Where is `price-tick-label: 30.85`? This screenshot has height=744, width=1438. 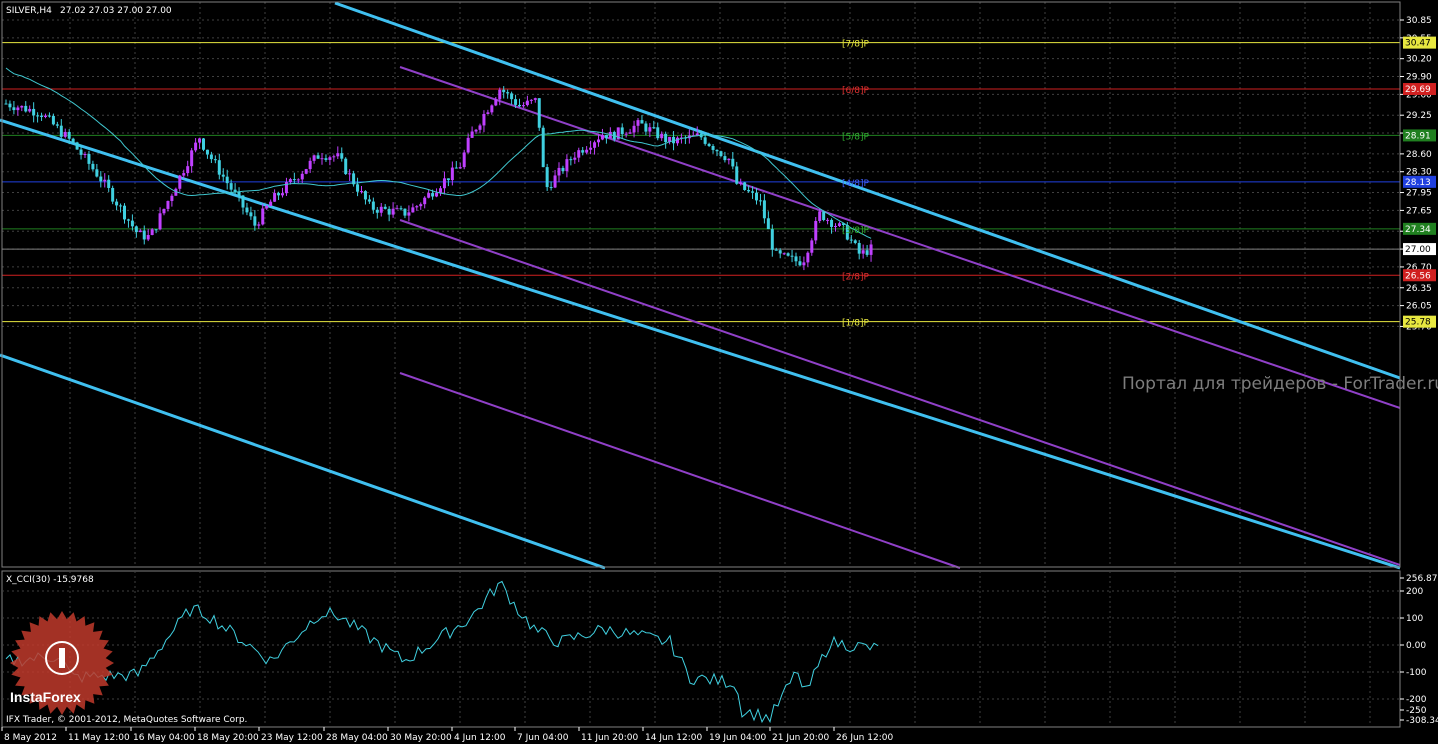 price-tick-label: 30.85 is located at coordinates (1419, 21).